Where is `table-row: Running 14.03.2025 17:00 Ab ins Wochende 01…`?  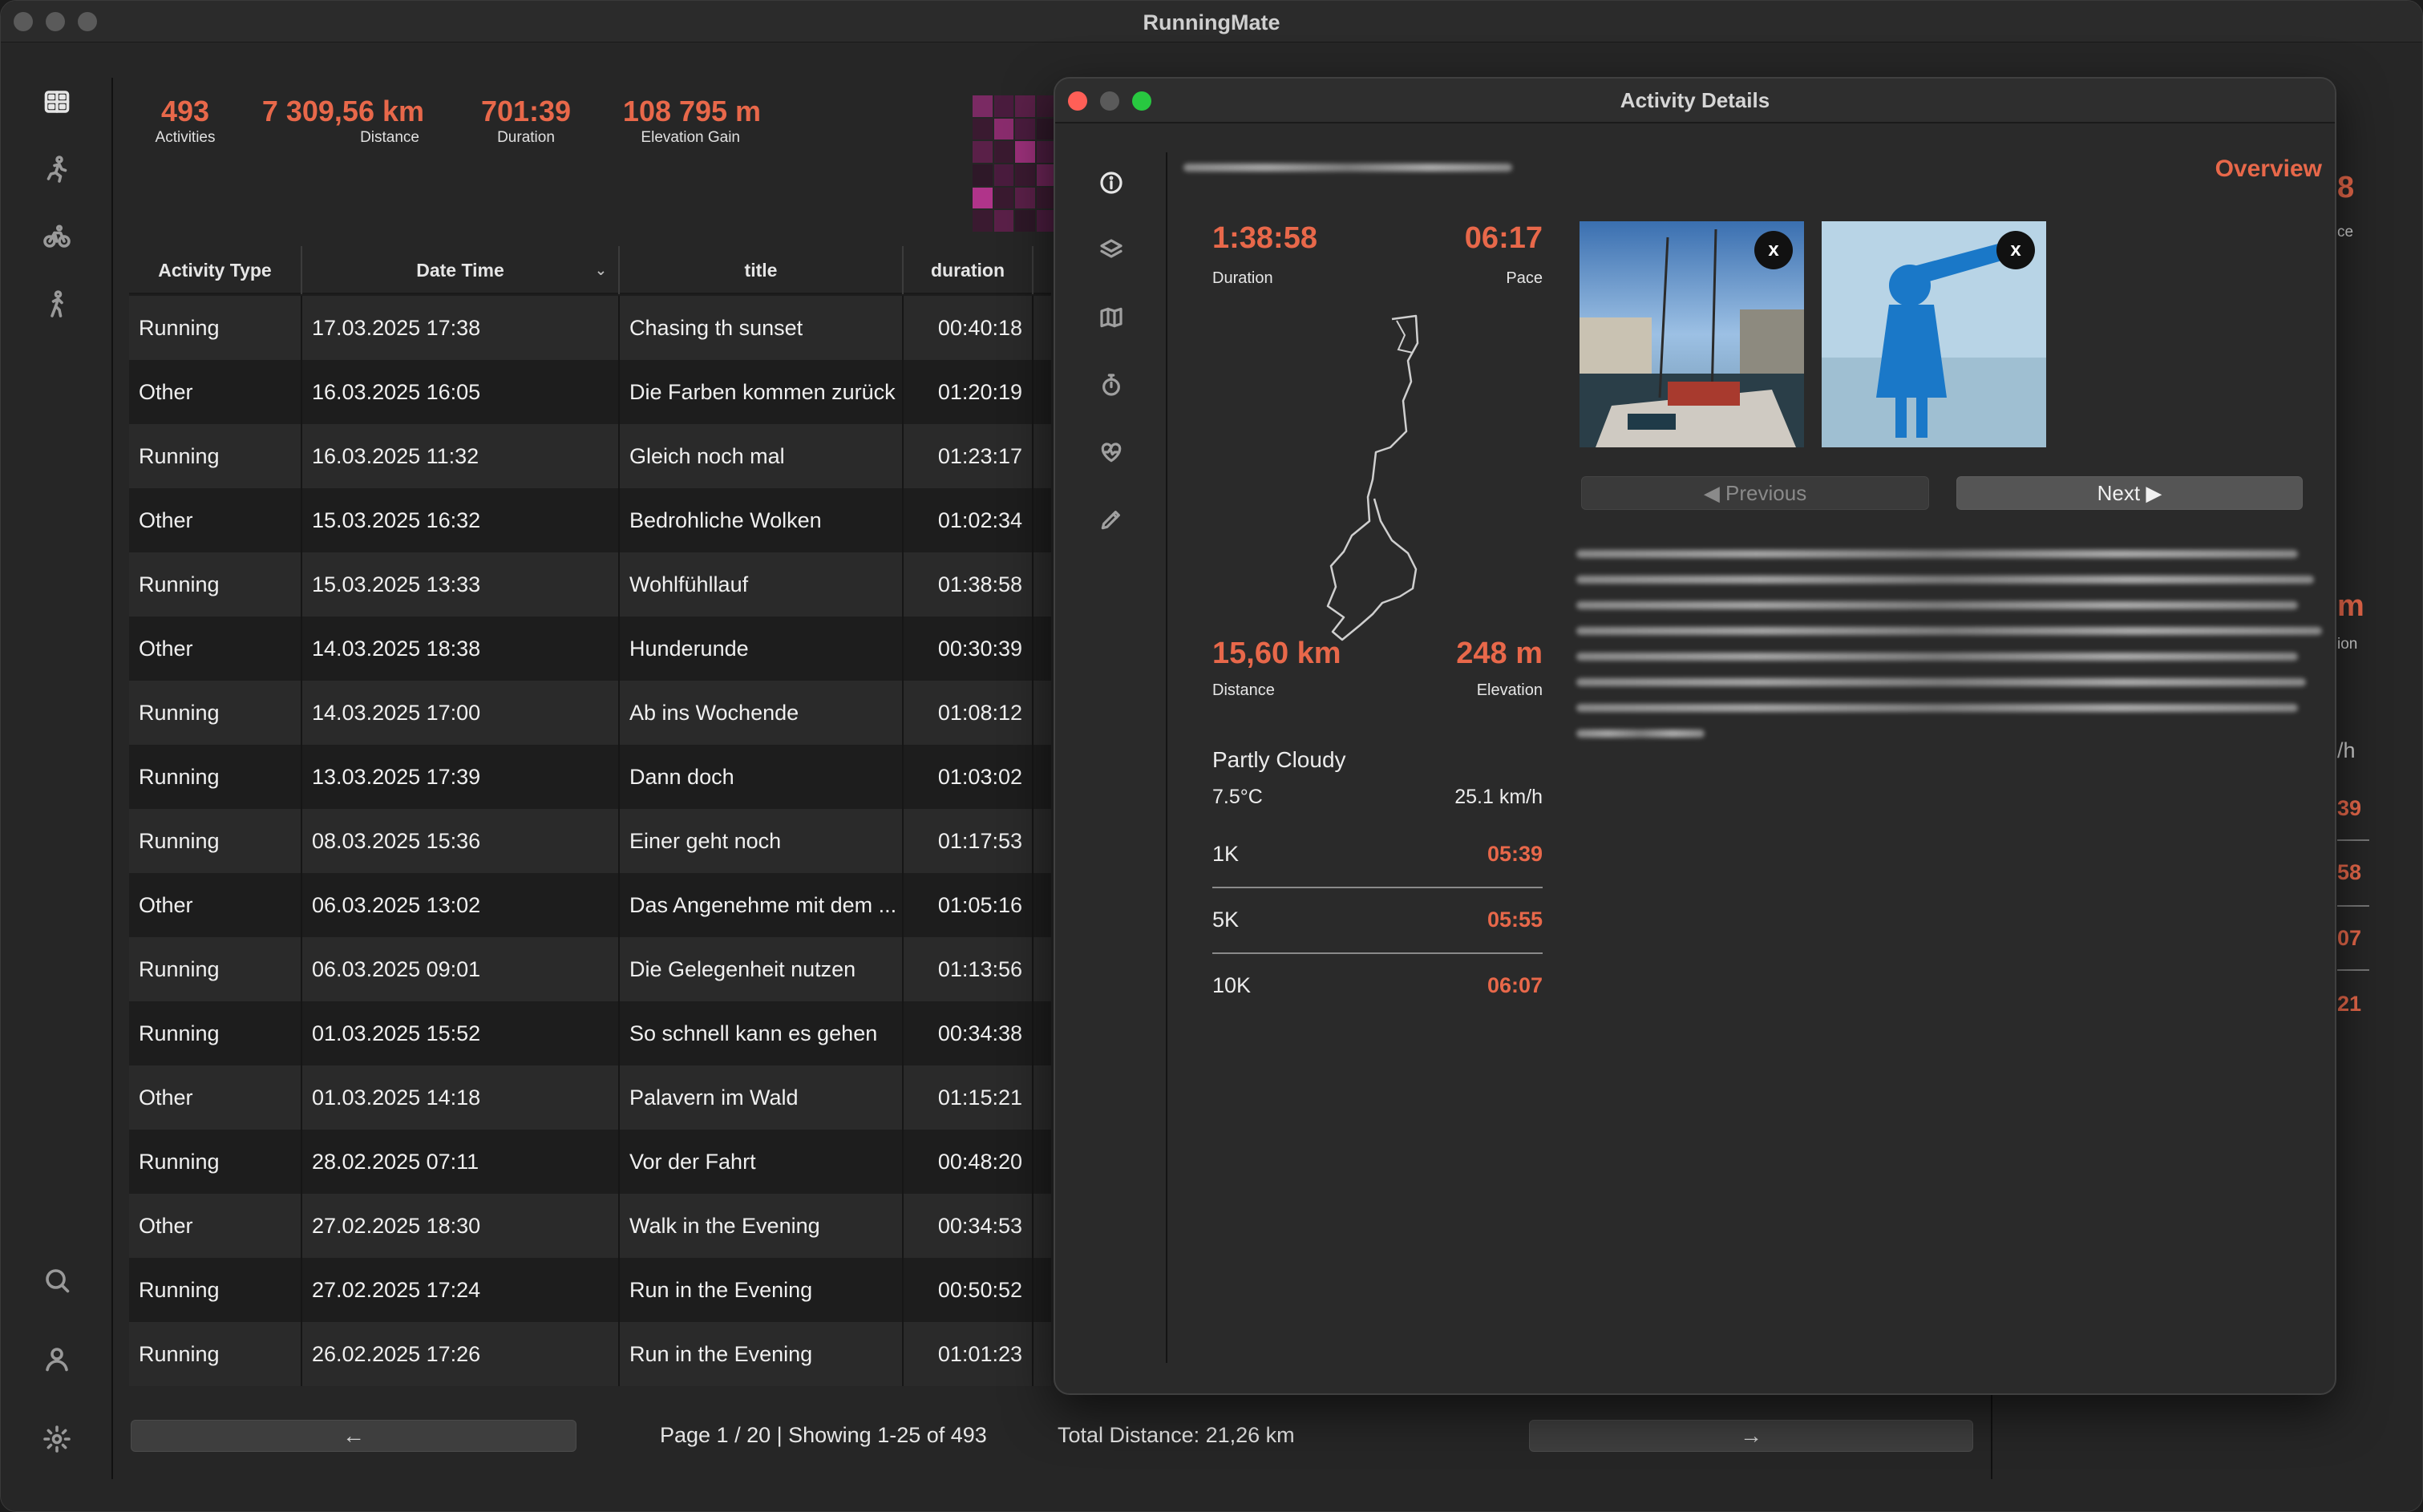
table-row: Running 14.03.2025 17:00 Ab ins Wochende 01… is located at coordinates (590, 713).